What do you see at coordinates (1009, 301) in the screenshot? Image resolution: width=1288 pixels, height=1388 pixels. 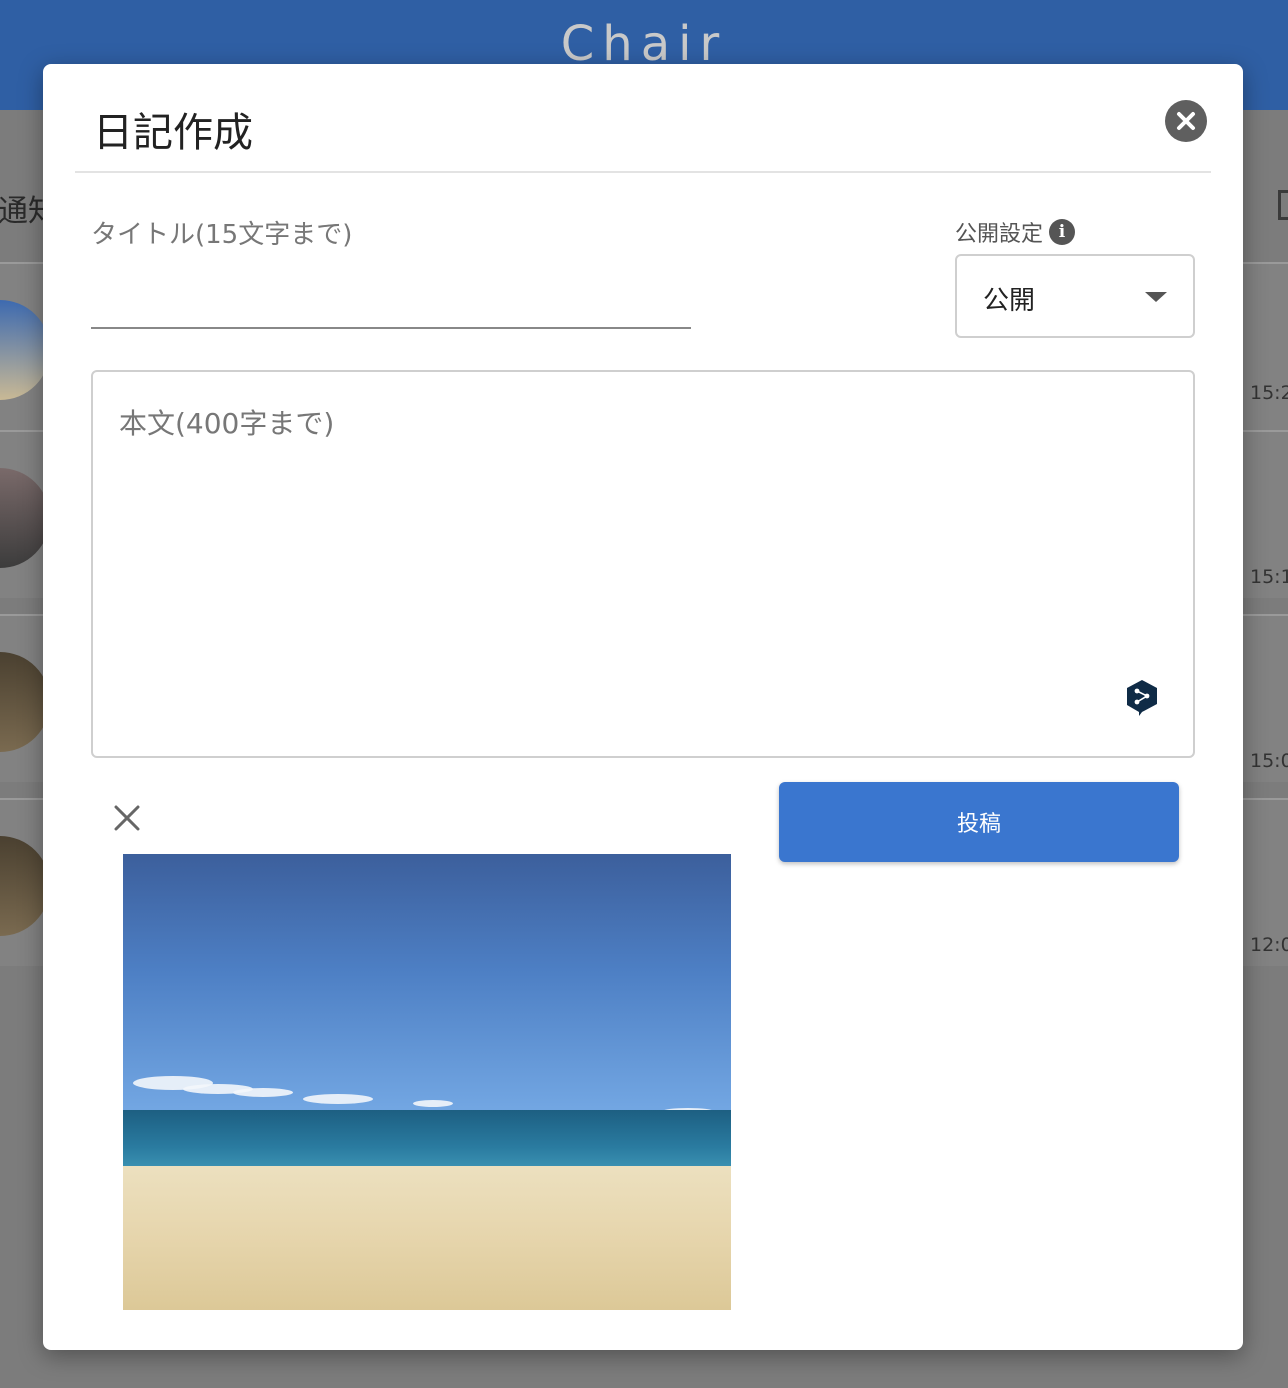 I see `visibility-selected-value: 公開` at bounding box center [1009, 301].